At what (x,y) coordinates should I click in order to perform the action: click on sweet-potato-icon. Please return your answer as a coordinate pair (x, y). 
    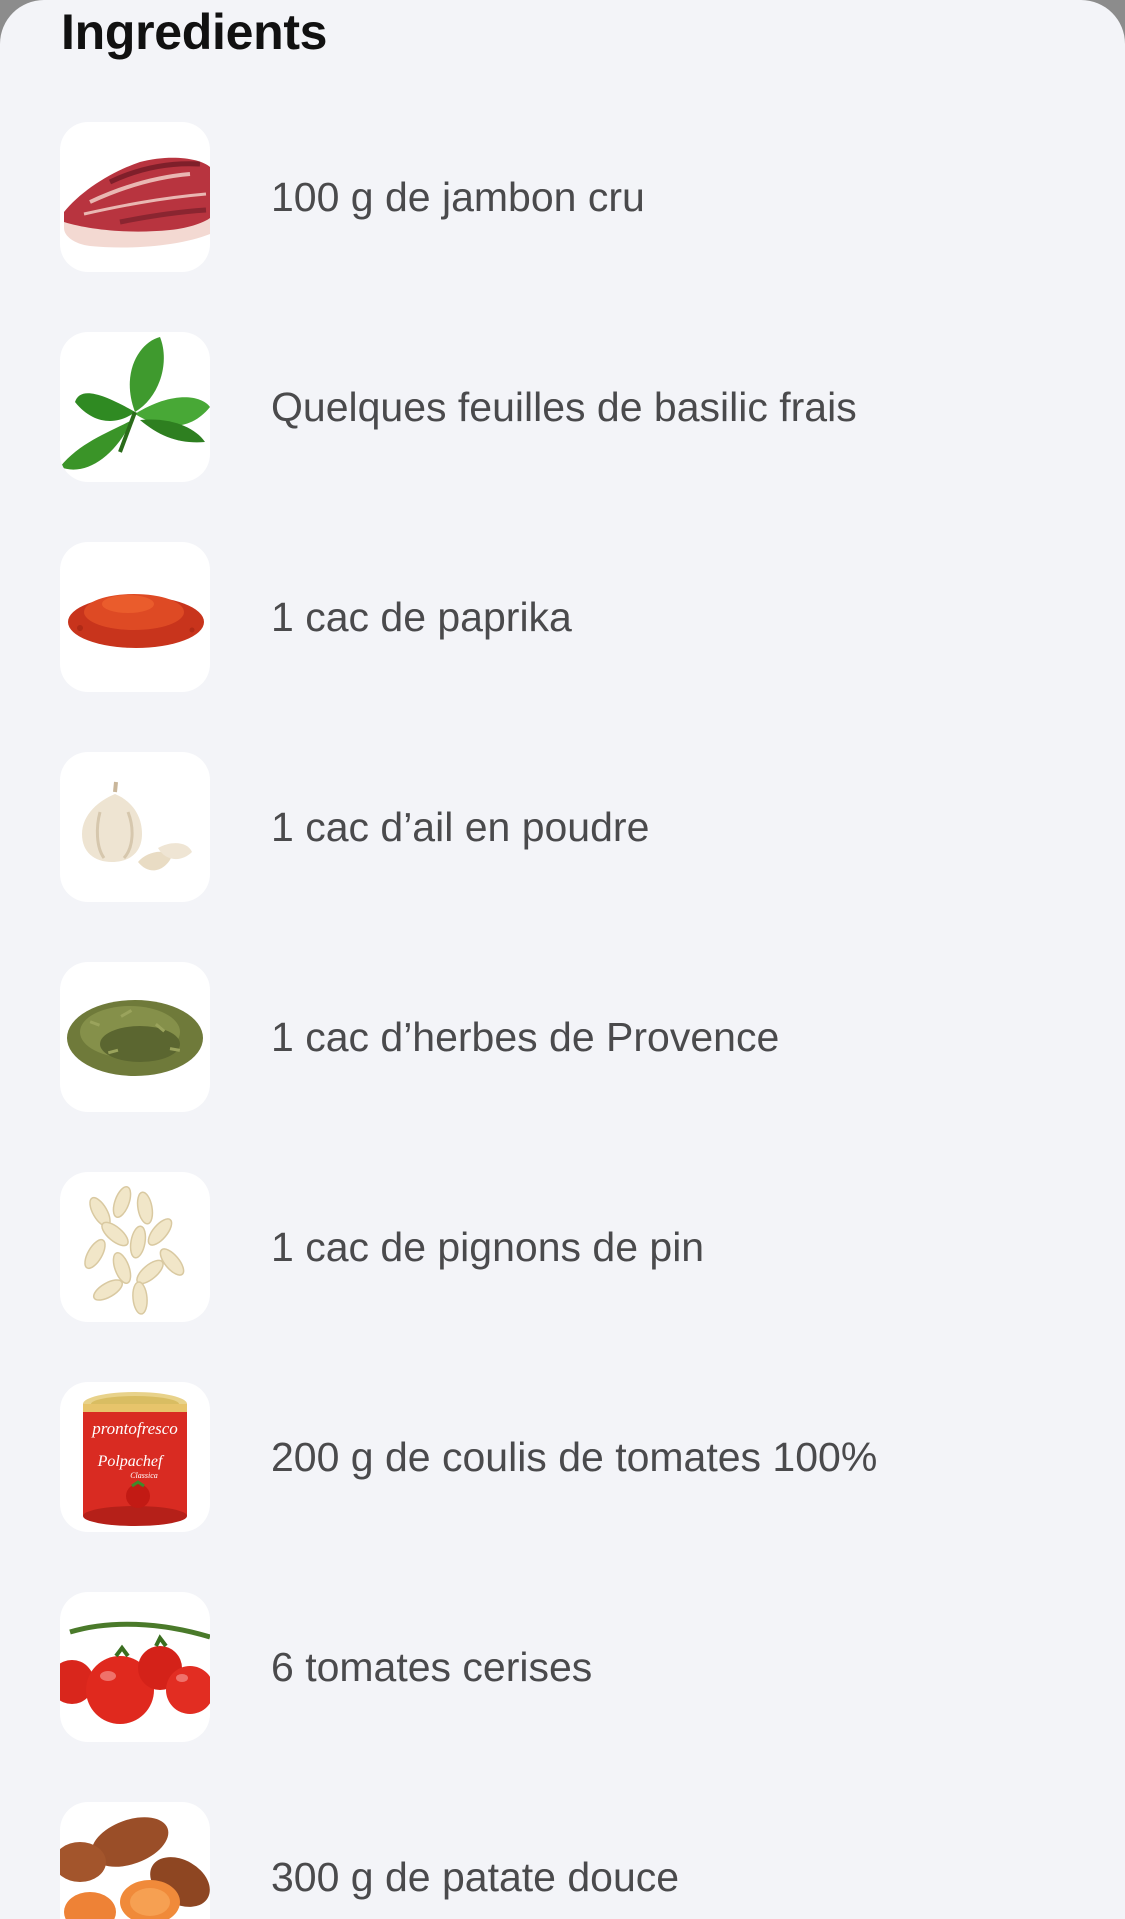
    Looking at the image, I should click on (135, 1860).